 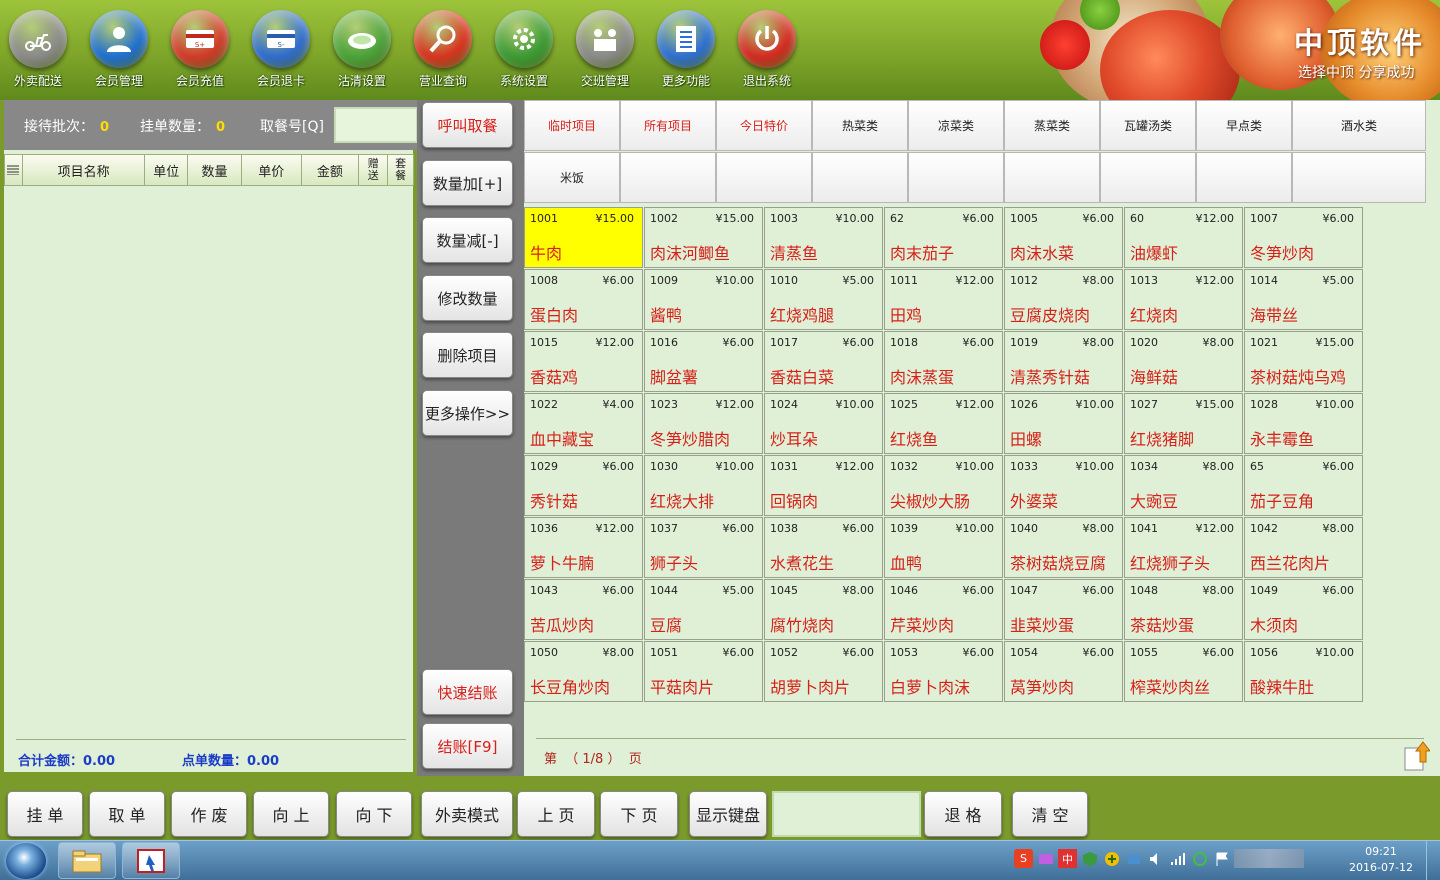 What do you see at coordinates (467, 413) in the screenshot?
I see `more-operations-button: 更多操作>>` at bounding box center [467, 413].